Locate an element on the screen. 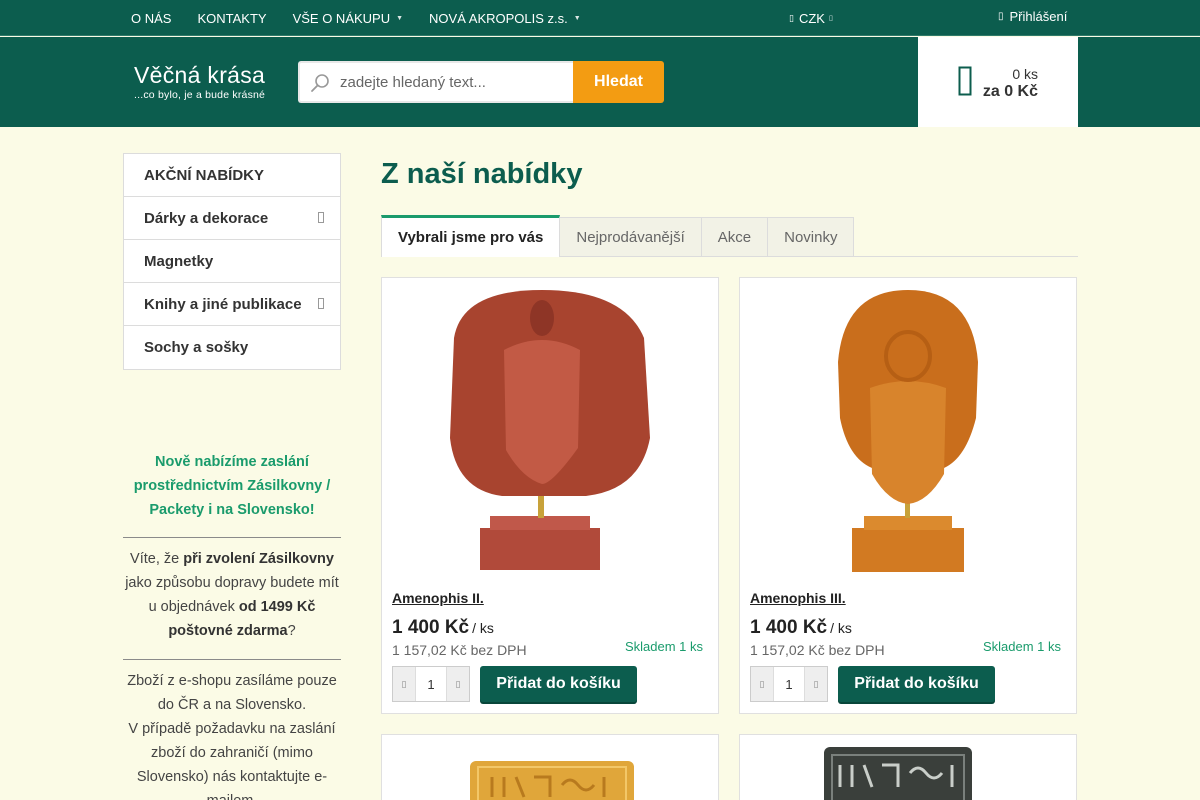  search-box is located at coordinates (436, 82).